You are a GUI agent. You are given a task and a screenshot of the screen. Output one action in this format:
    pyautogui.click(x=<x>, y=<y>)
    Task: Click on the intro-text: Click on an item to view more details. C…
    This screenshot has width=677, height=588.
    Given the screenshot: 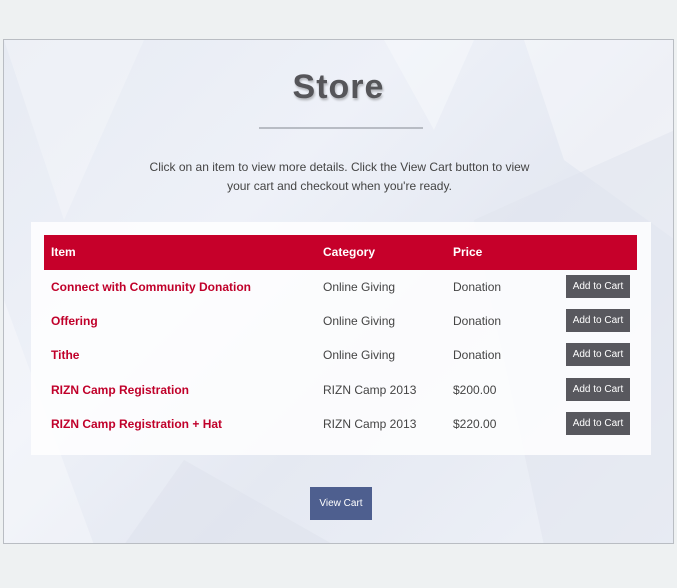 What is the action you would take?
    pyautogui.click(x=339, y=176)
    